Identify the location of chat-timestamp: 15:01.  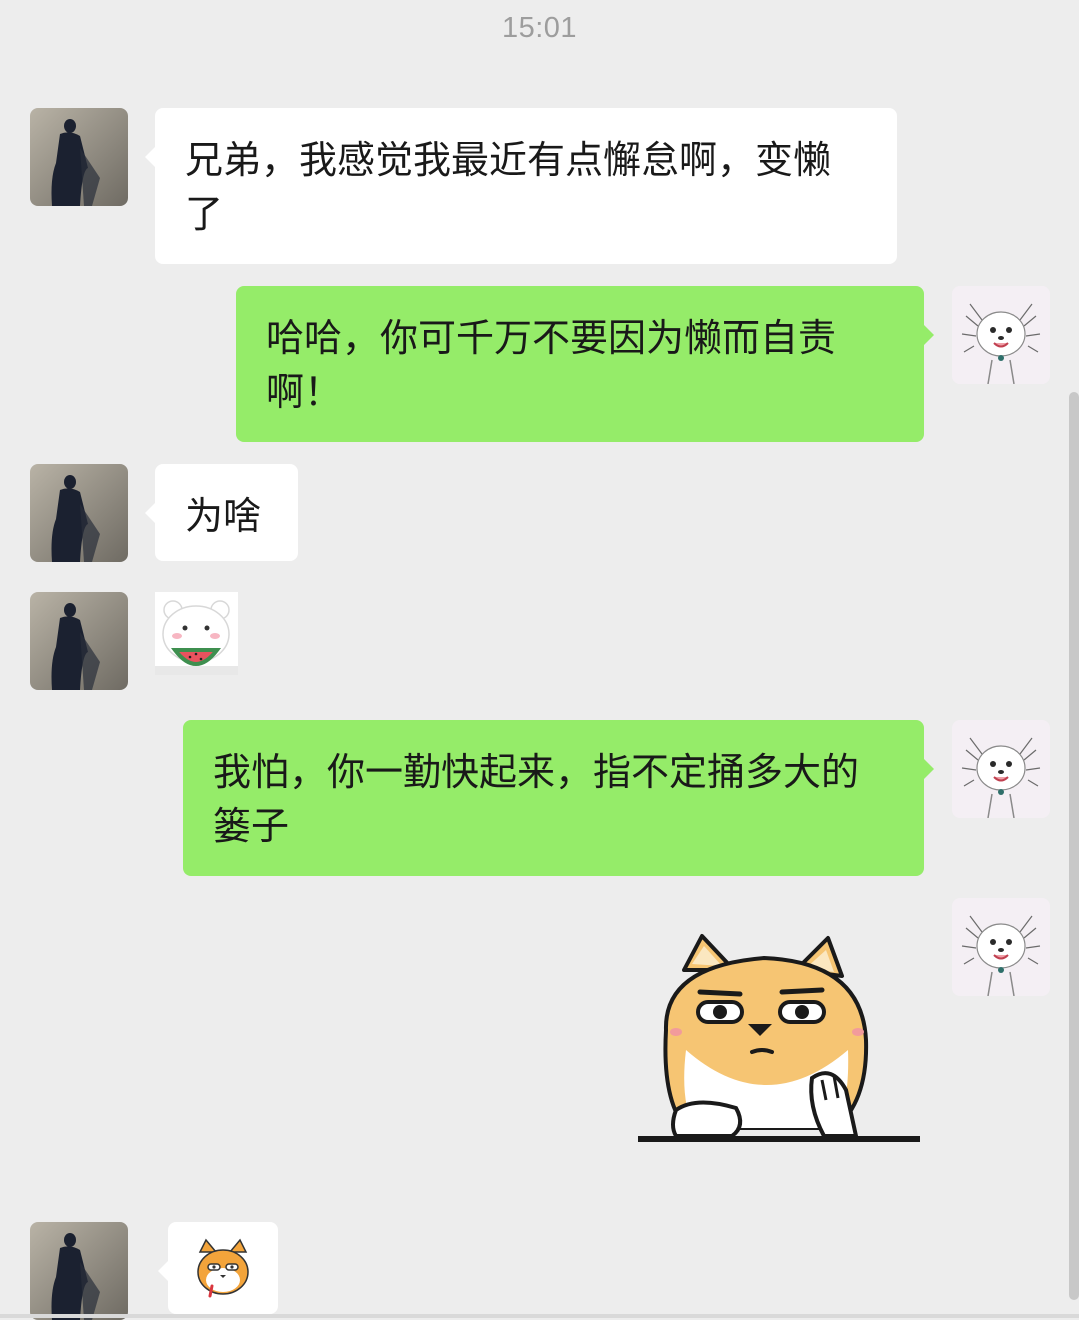
(539, 28).